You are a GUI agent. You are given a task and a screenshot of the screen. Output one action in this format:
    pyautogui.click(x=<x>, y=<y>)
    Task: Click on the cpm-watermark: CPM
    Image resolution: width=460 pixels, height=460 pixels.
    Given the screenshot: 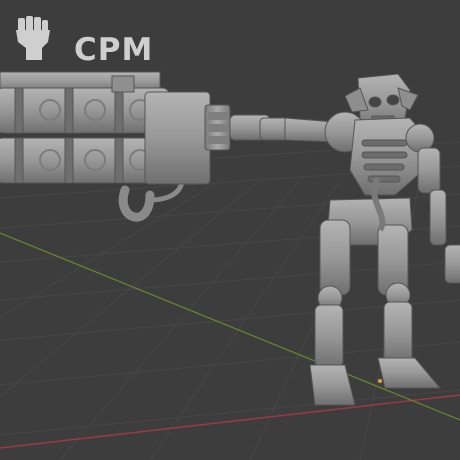 What is the action you would take?
    pyautogui.click(x=82, y=41)
    